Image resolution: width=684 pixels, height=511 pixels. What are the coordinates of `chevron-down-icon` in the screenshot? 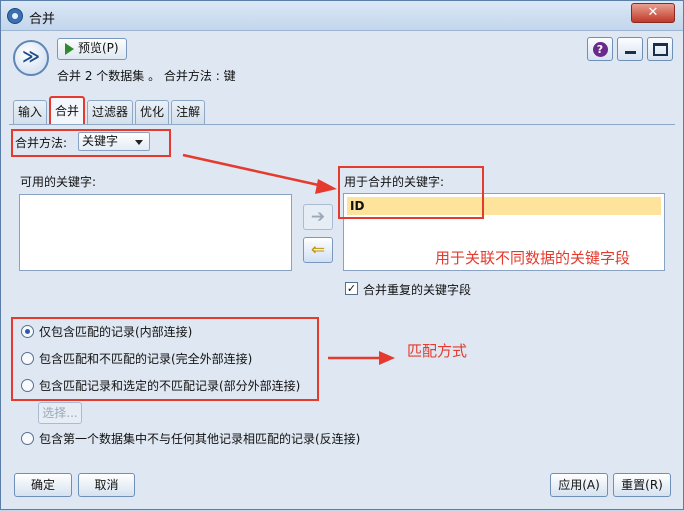 It's located at (139, 142).